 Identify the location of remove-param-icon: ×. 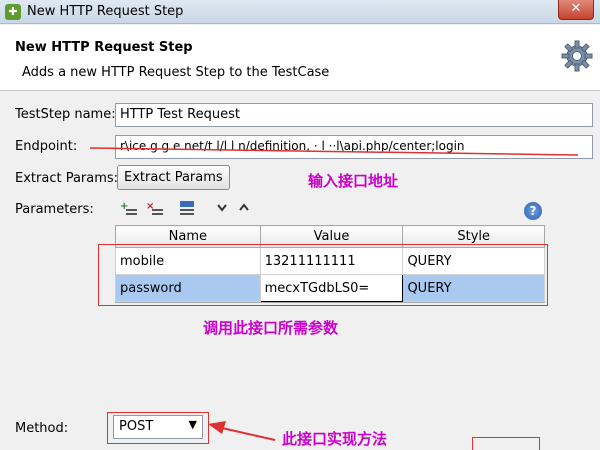
(155, 208).